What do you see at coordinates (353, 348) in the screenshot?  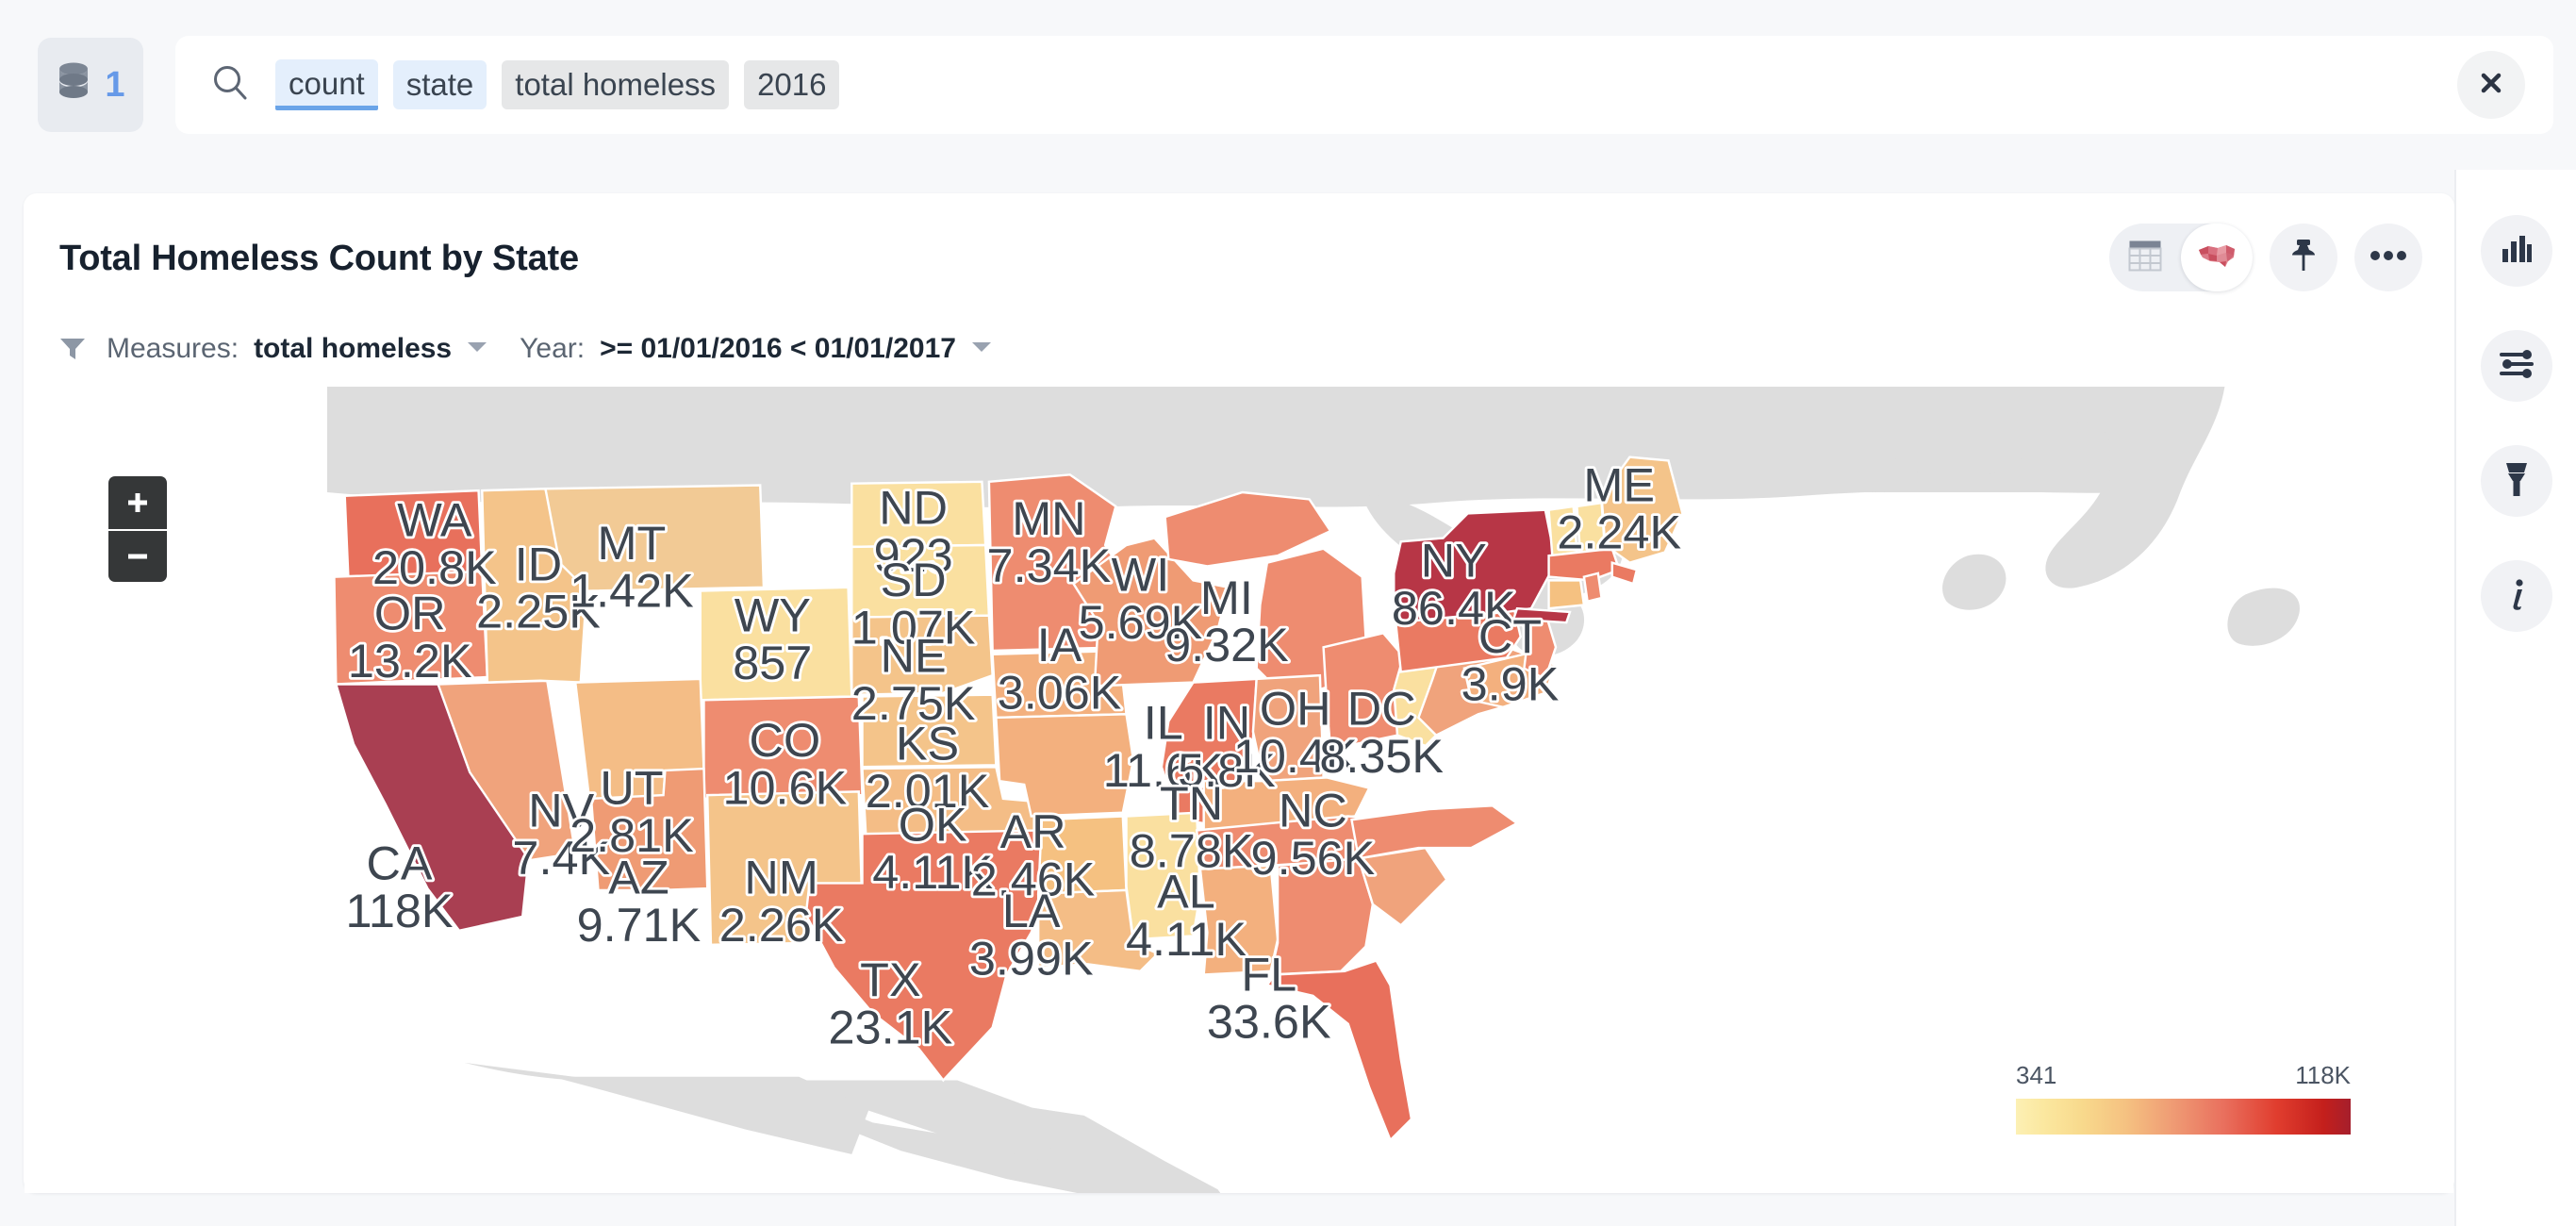 I see `measures-value: total homeless` at bounding box center [353, 348].